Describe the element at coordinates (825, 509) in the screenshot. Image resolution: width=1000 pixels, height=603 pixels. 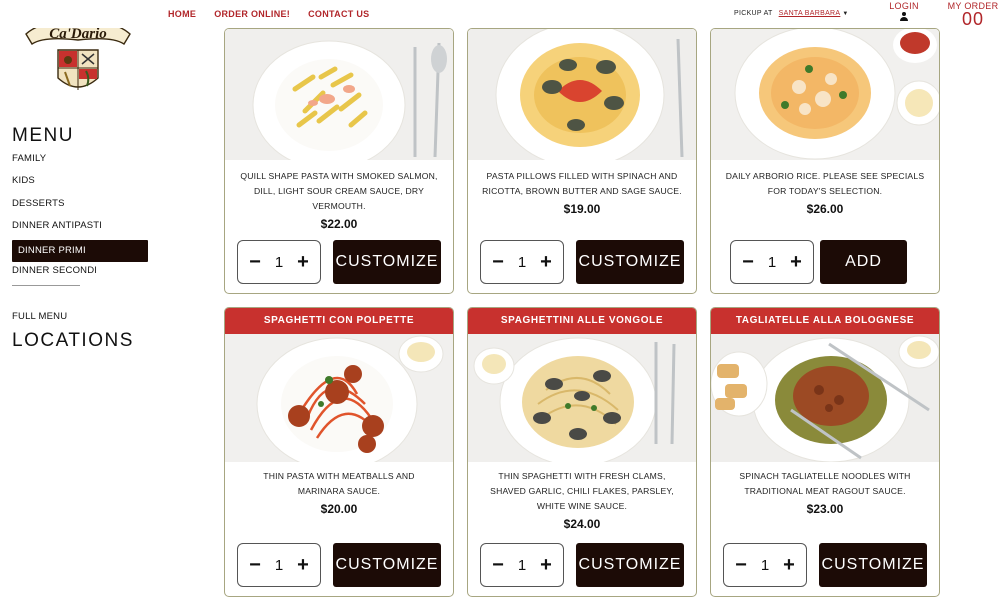
I see `dish-price: $23.00` at that location.